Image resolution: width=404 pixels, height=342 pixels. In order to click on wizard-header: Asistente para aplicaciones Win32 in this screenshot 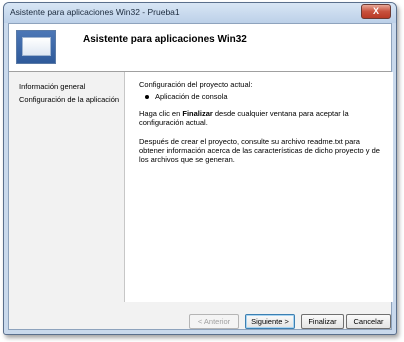, I will do `click(200, 48)`.